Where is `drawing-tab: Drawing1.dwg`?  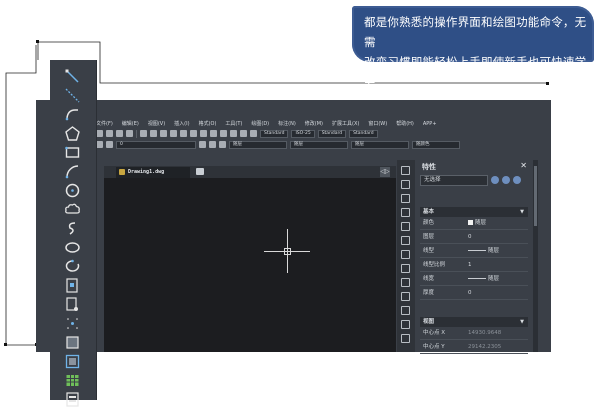
drawing-tab: Drawing1.dwg is located at coordinates (153, 172).